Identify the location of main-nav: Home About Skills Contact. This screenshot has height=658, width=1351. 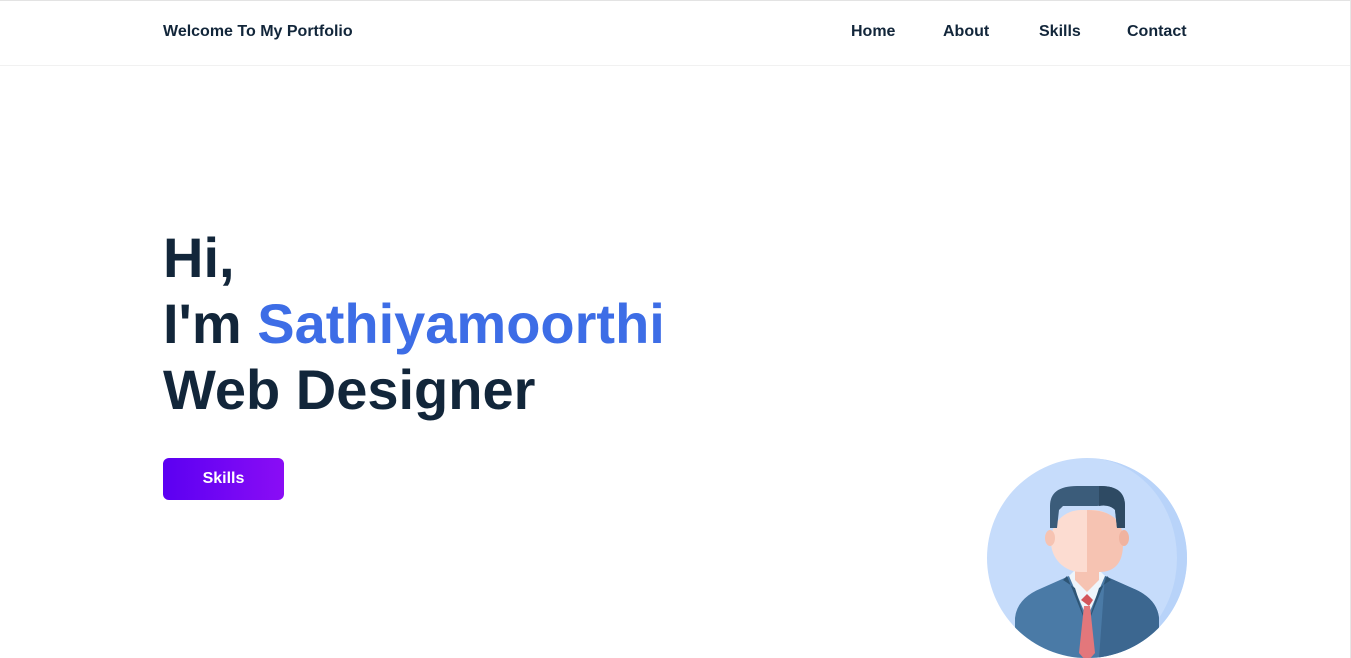
(675, 34).